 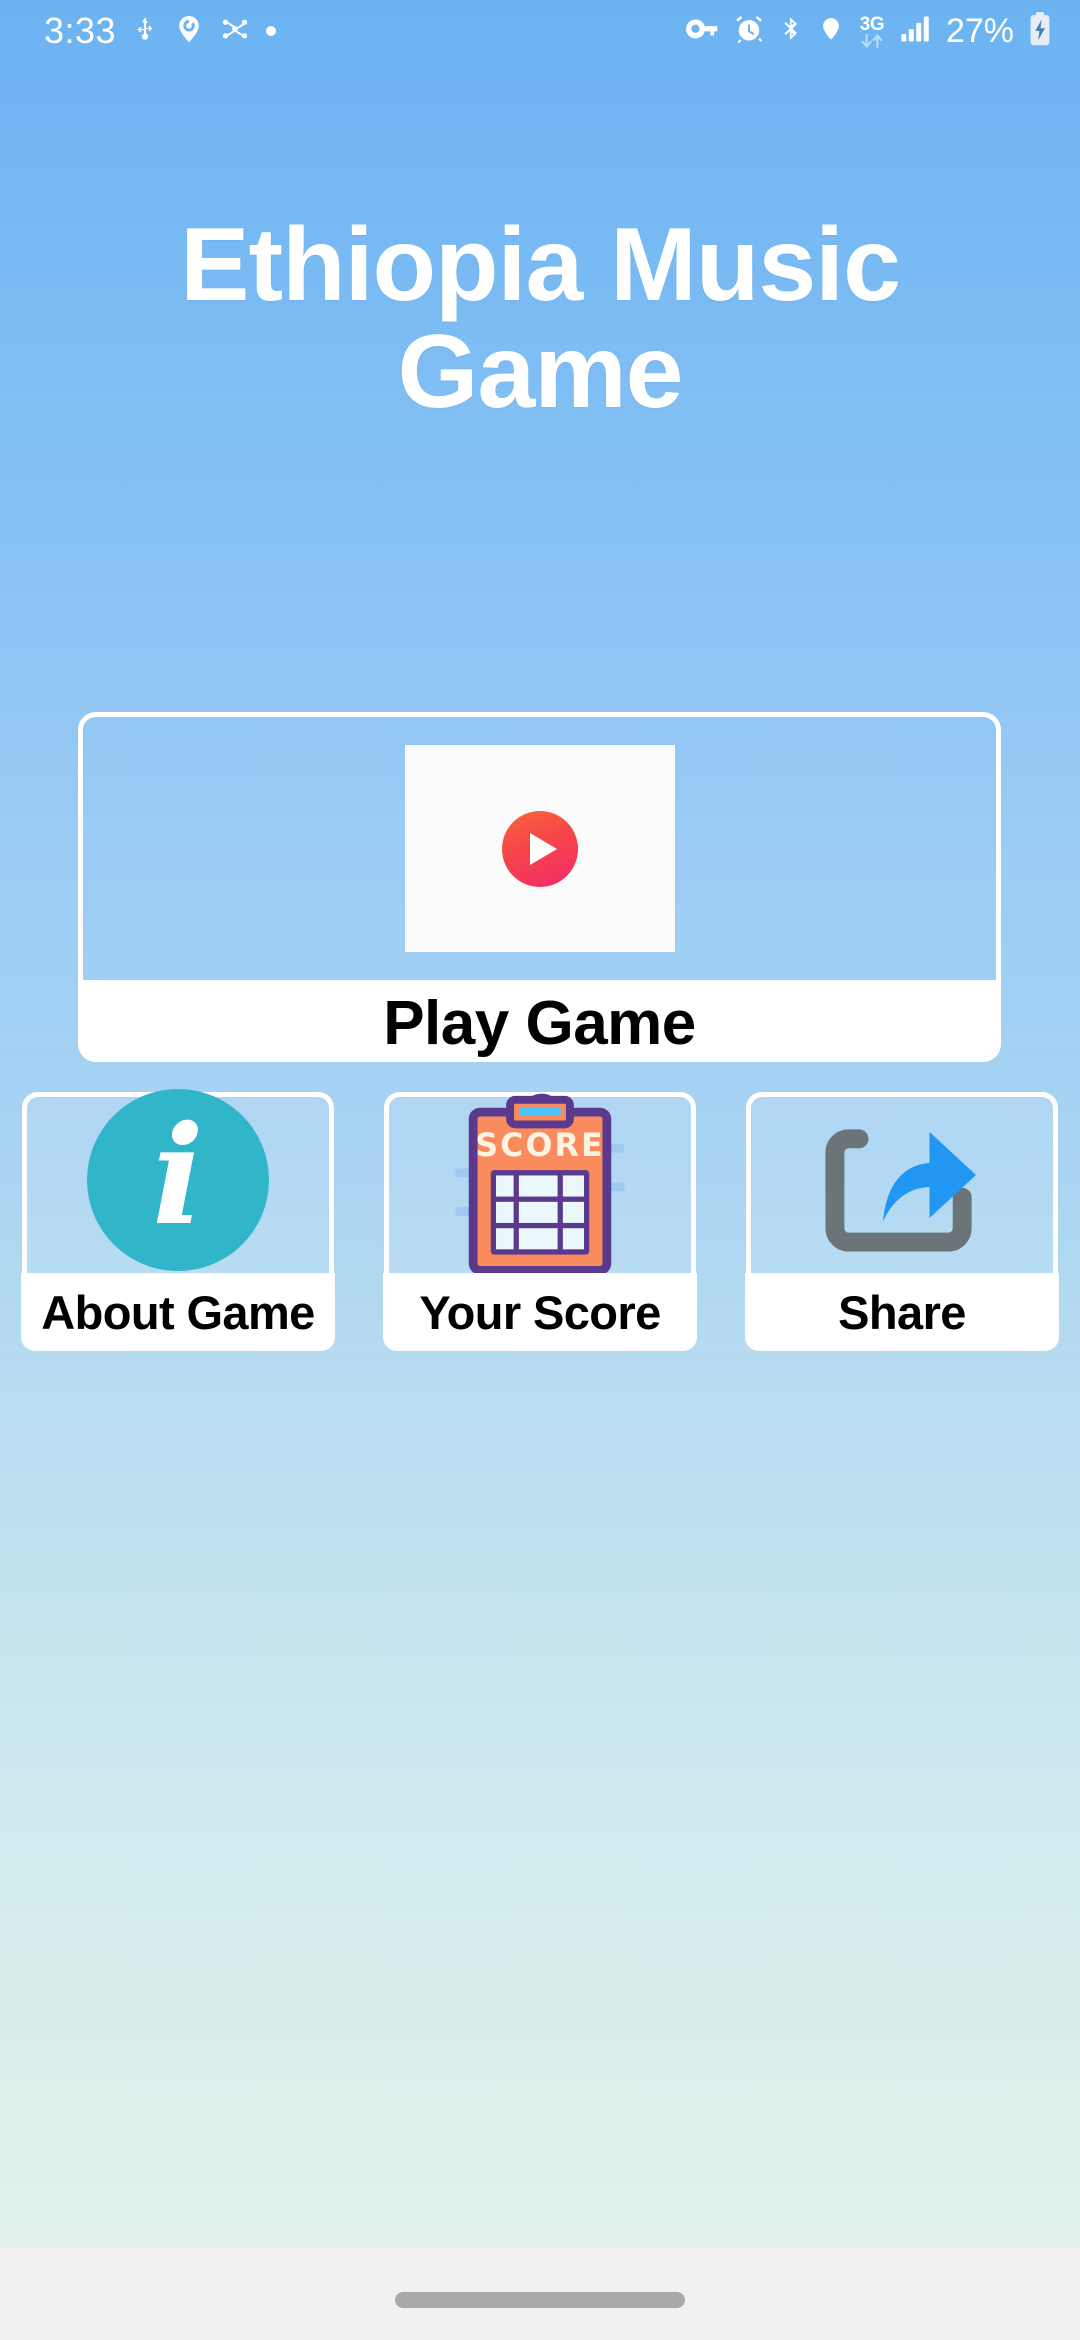 I want to click on share-label: Share, so click(x=902, y=1312).